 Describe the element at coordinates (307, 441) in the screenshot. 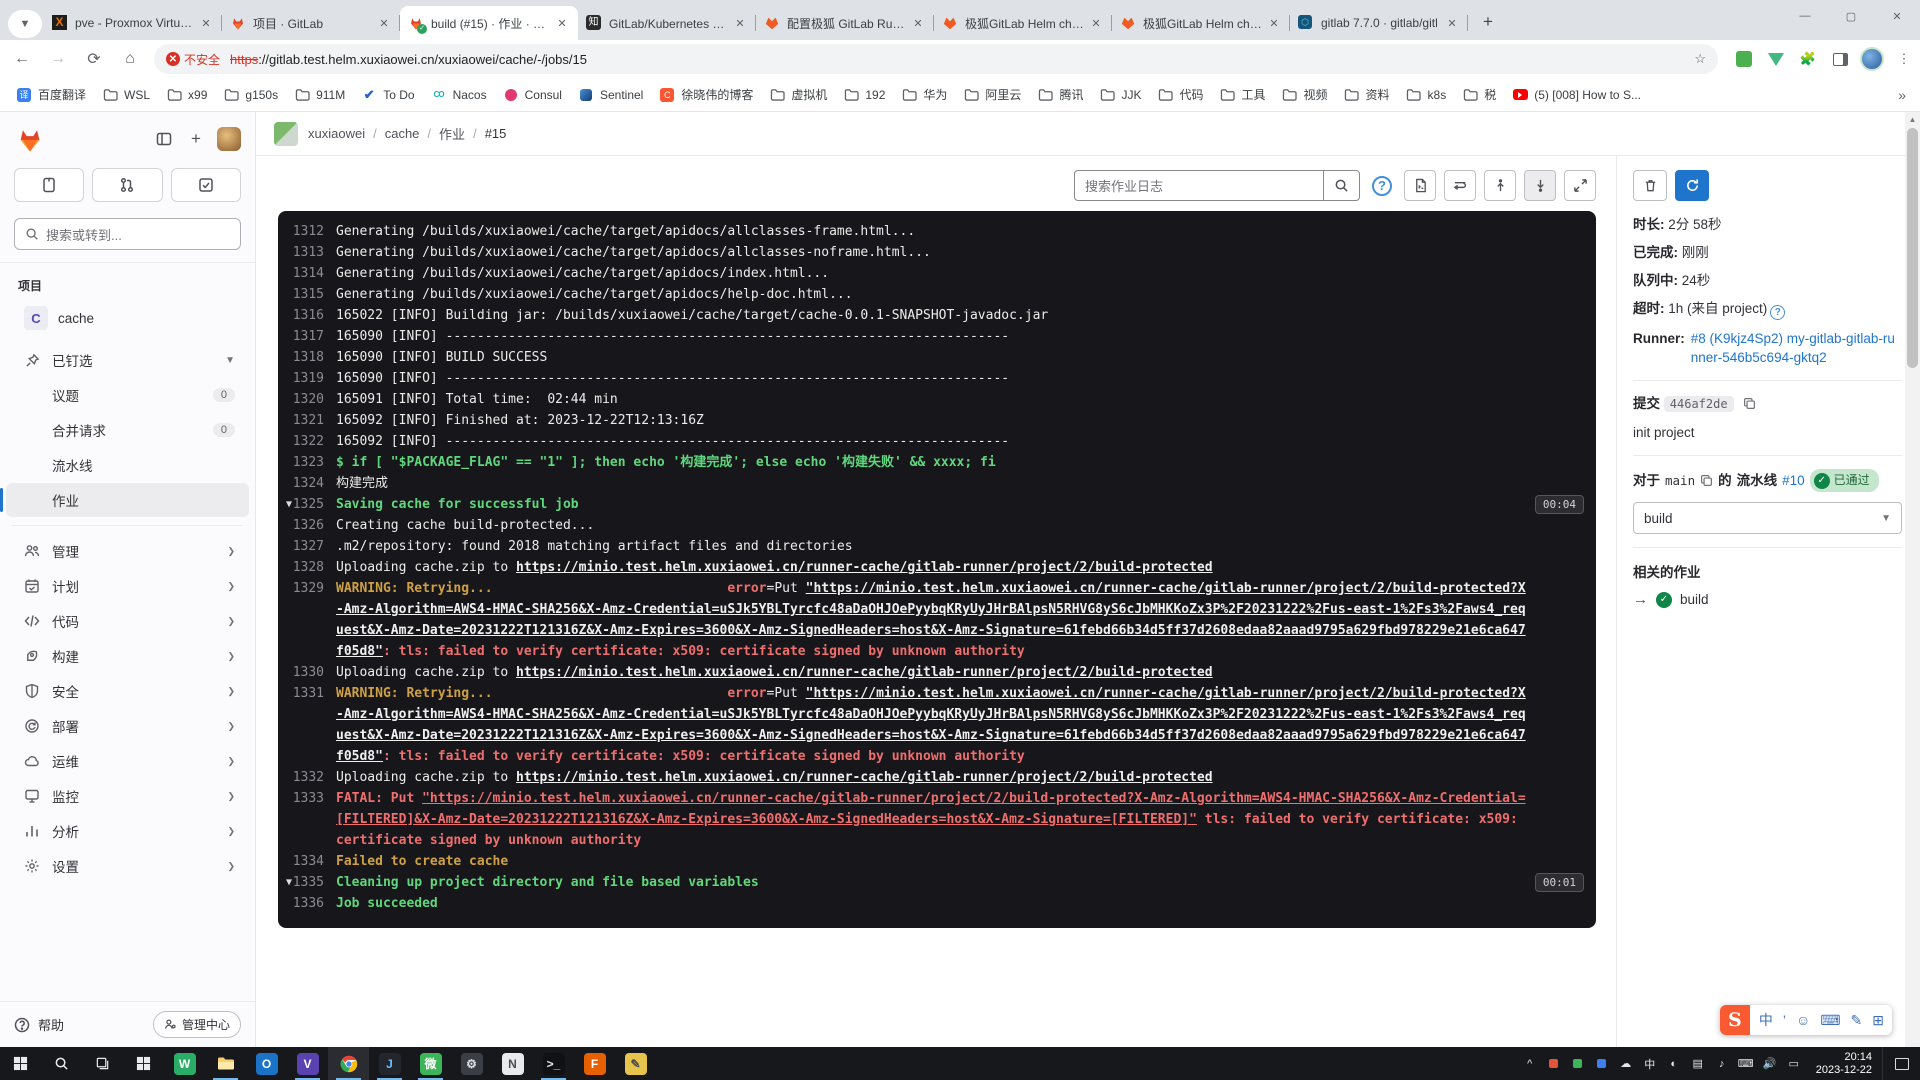

I see `log-line-number: 1322` at that location.